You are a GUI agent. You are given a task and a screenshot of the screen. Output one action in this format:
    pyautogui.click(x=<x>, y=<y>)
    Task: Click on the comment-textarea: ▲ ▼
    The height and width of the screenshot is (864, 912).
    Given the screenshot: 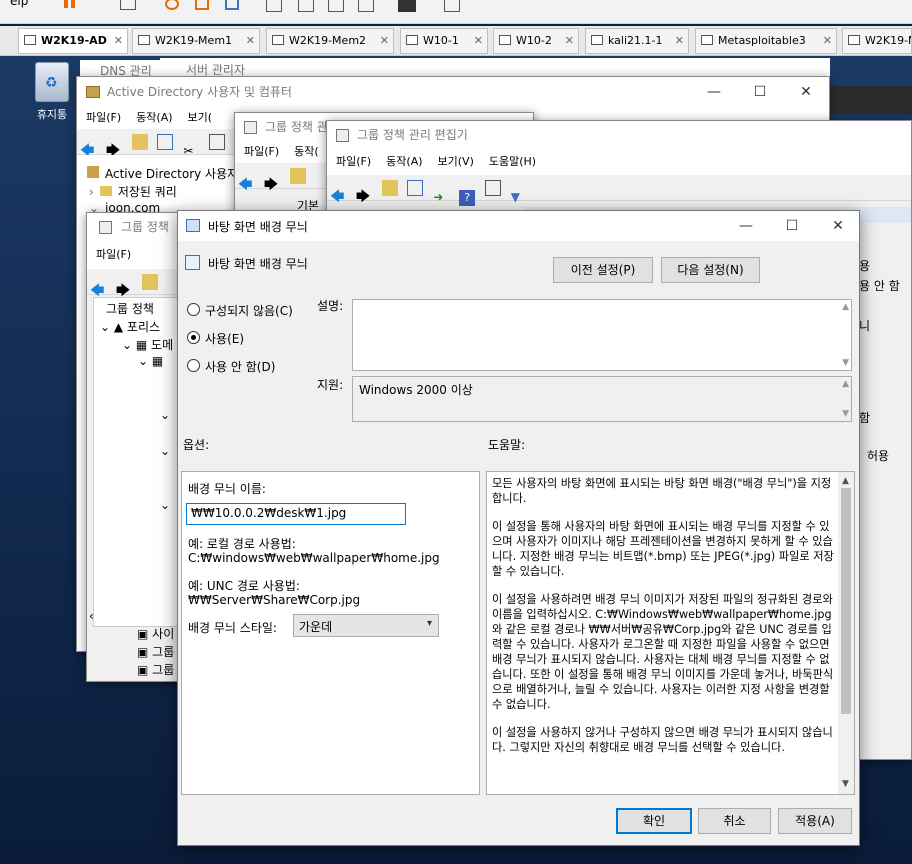 What is the action you would take?
    pyautogui.click(x=602, y=335)
    